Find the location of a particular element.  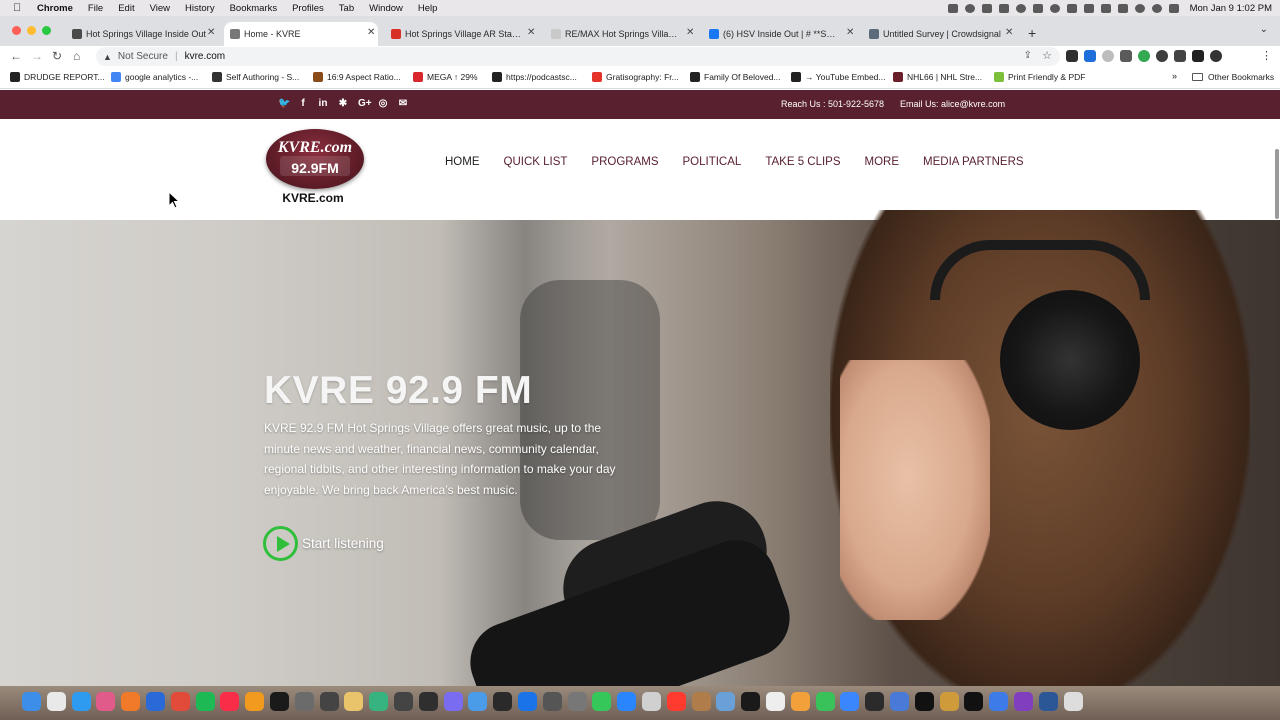

spotlight-icon is located at coordinates (1156, 8).